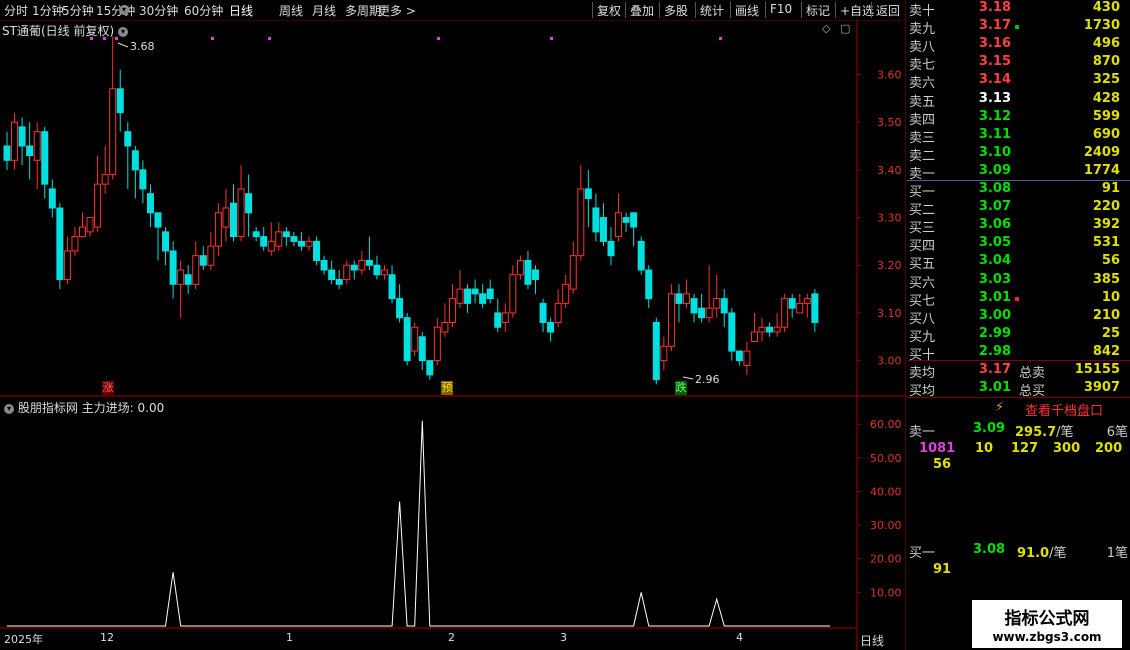 This screenshot has height=650, width=1130. What do you see at coordinates (1018, 226) in the screenshot?
I see `bid-row: 买三 3.06 392` at bounding box center [1018, 226].